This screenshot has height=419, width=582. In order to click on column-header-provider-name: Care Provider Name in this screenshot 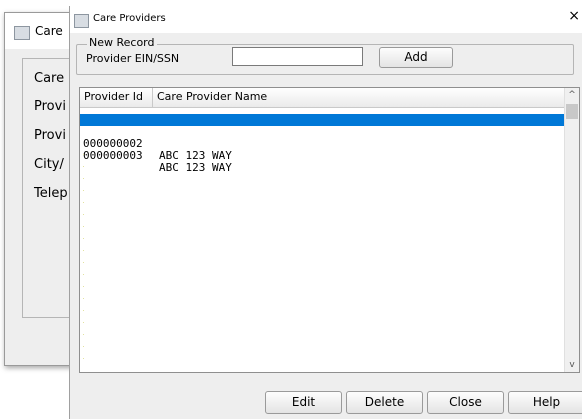, I will do `click(358, 97)`.